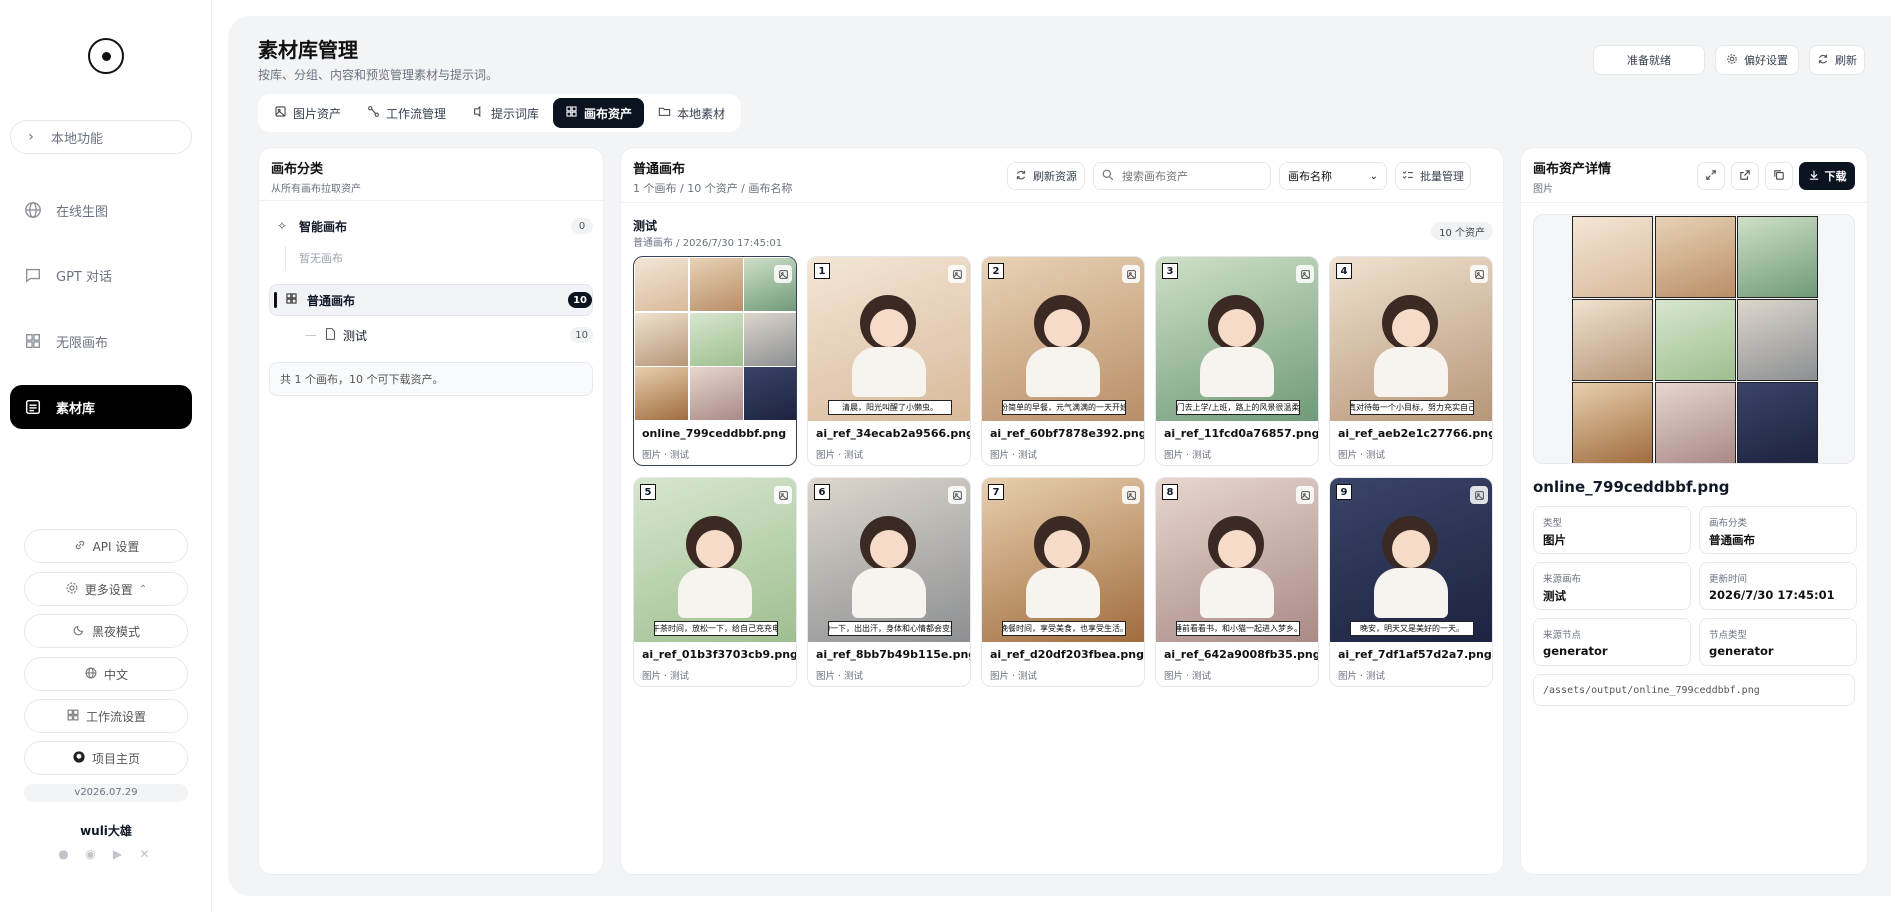  What do you see at coordinates (1553, 523) in the screenshot?
I see `field-key: 类型` at bounding box center [1553, 523].